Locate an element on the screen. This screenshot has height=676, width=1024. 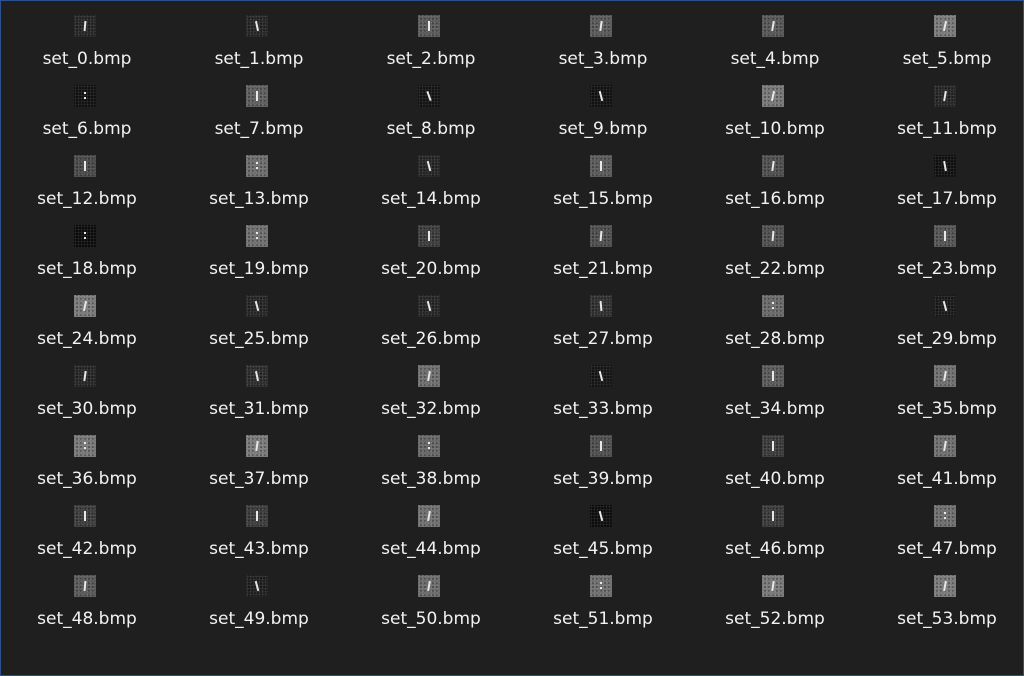
file-item: set_0.bmp is located at coordinates (87, 49).